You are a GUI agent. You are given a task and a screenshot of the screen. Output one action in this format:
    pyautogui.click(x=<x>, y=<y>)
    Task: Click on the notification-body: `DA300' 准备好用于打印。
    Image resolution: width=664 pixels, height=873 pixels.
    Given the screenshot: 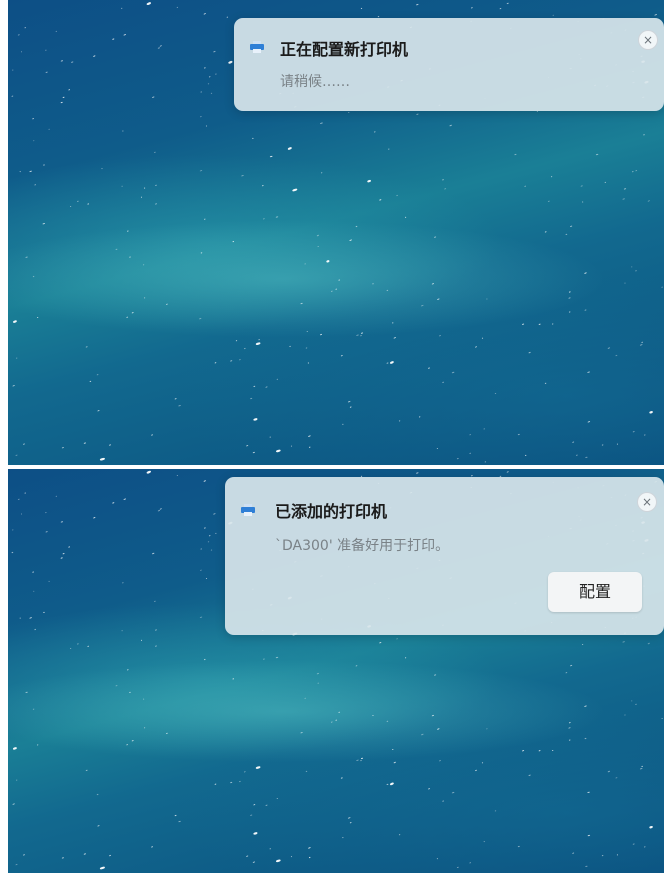 What is the action you would take?
    pyautogui.click(x=362, y=546)
    